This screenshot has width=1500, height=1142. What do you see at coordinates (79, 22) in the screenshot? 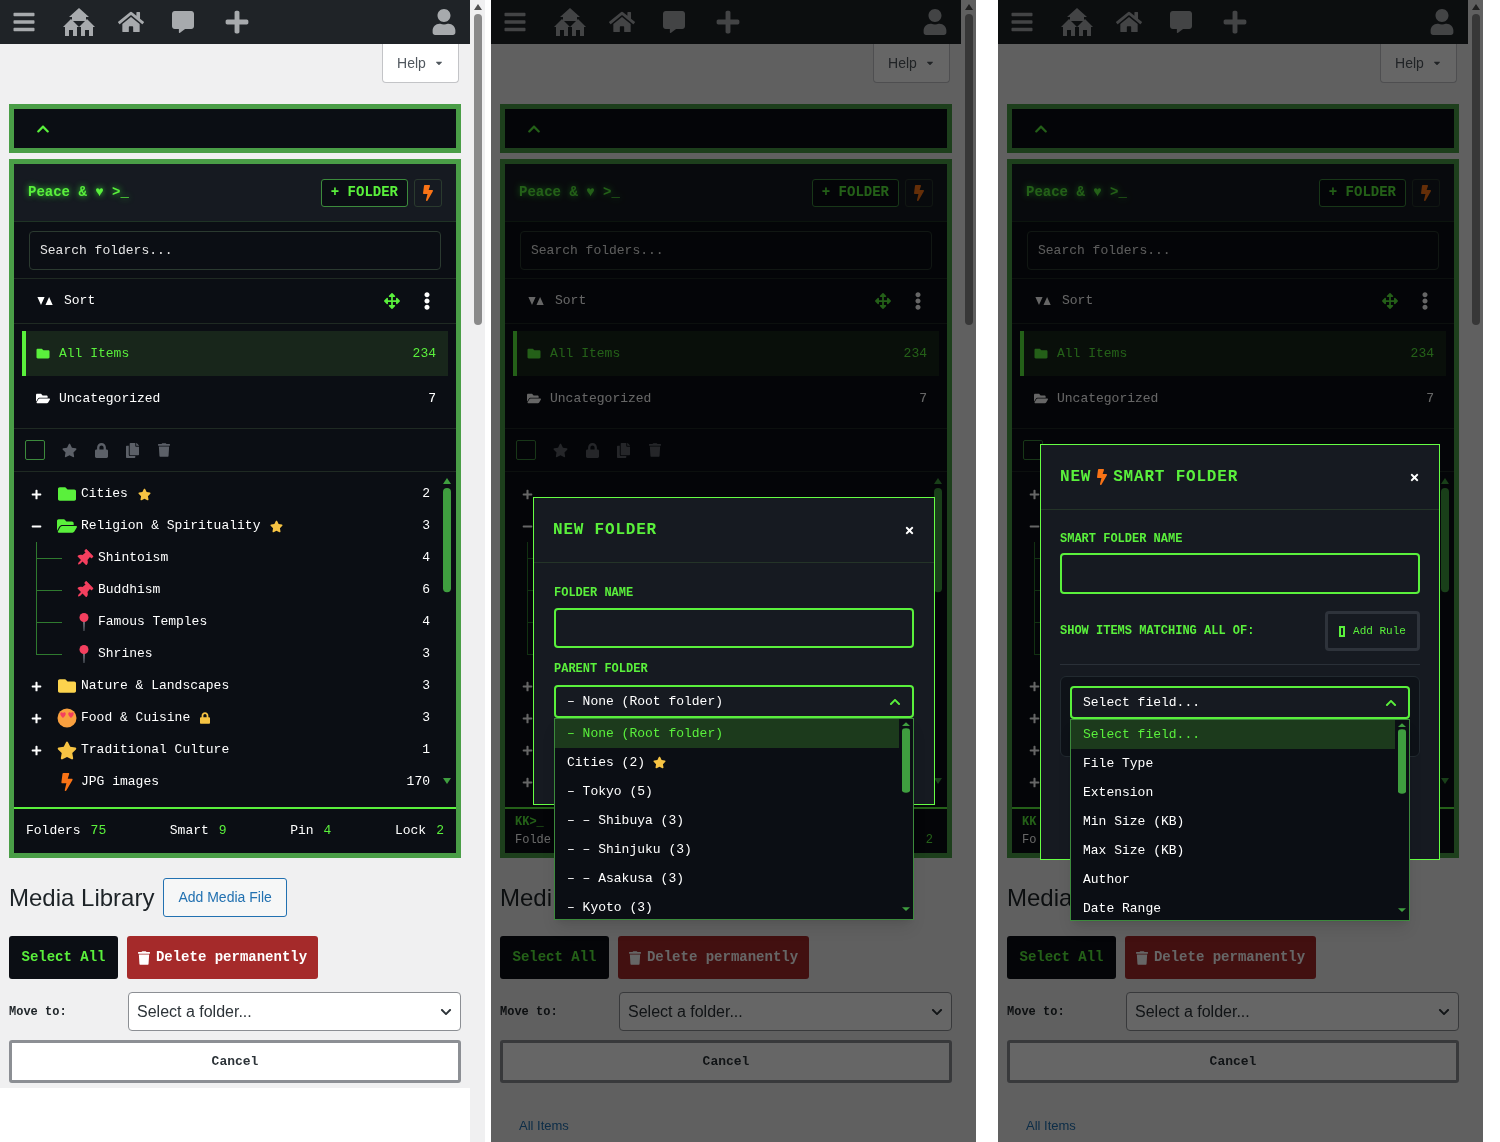
I see `houses-icon` at bounding box center [79, 22].